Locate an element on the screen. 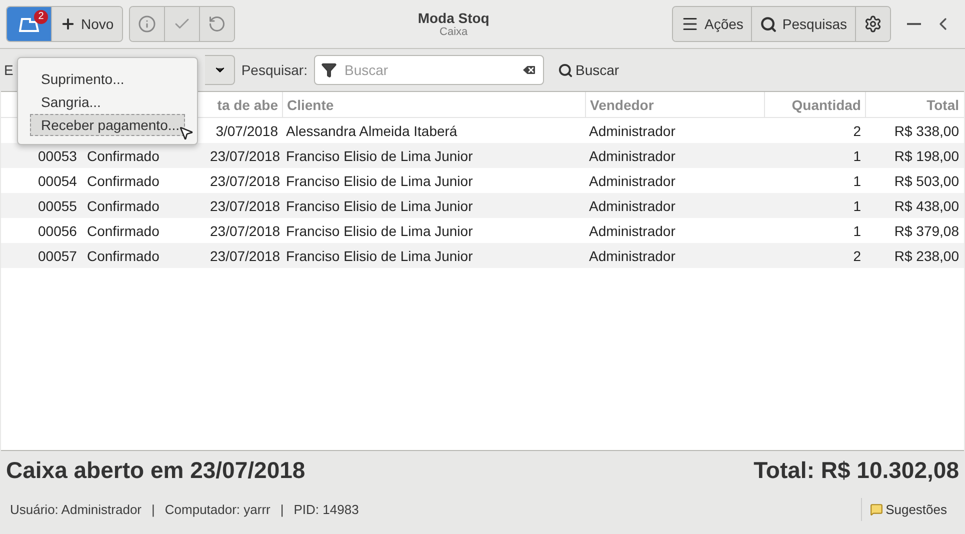 Image resolution: width=965 pixels, height=534 pixels. new-button: Novo is located at coordinates (86, 24).